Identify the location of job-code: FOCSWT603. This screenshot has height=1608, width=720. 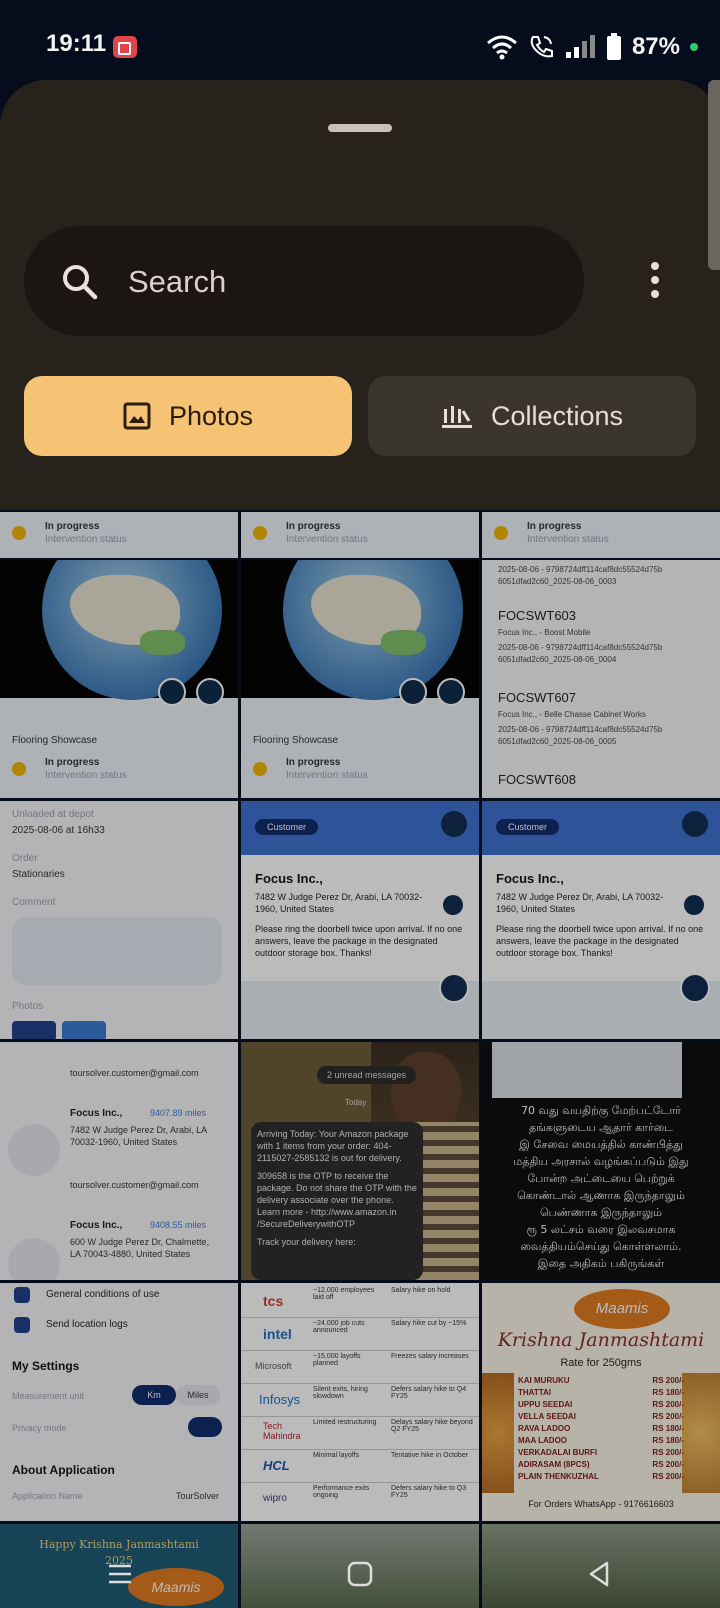
(537, 615).